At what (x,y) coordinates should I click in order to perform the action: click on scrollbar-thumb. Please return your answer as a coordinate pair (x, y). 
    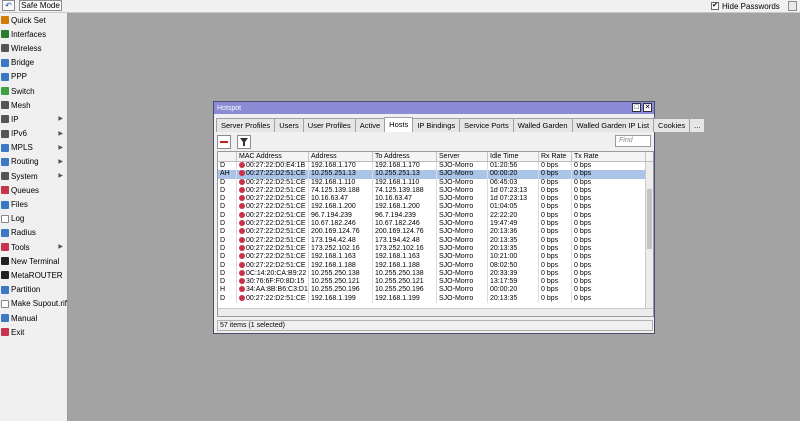
    Looking at the image, I should click on (649, 219).